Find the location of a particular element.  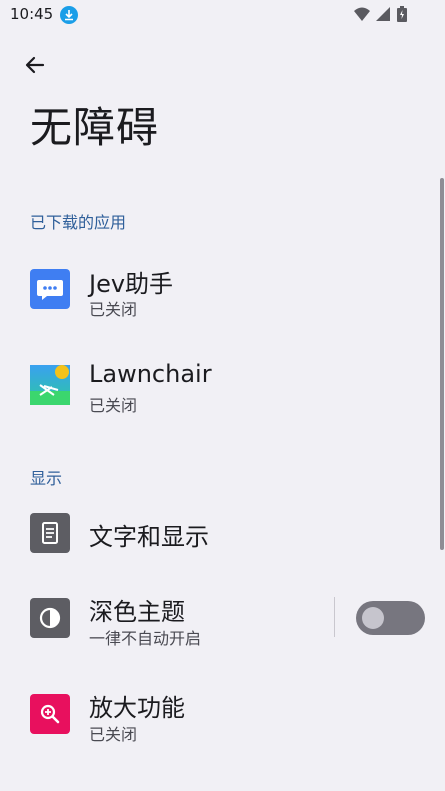

item-title: Lawnchair is located at coordinates (150, 374).